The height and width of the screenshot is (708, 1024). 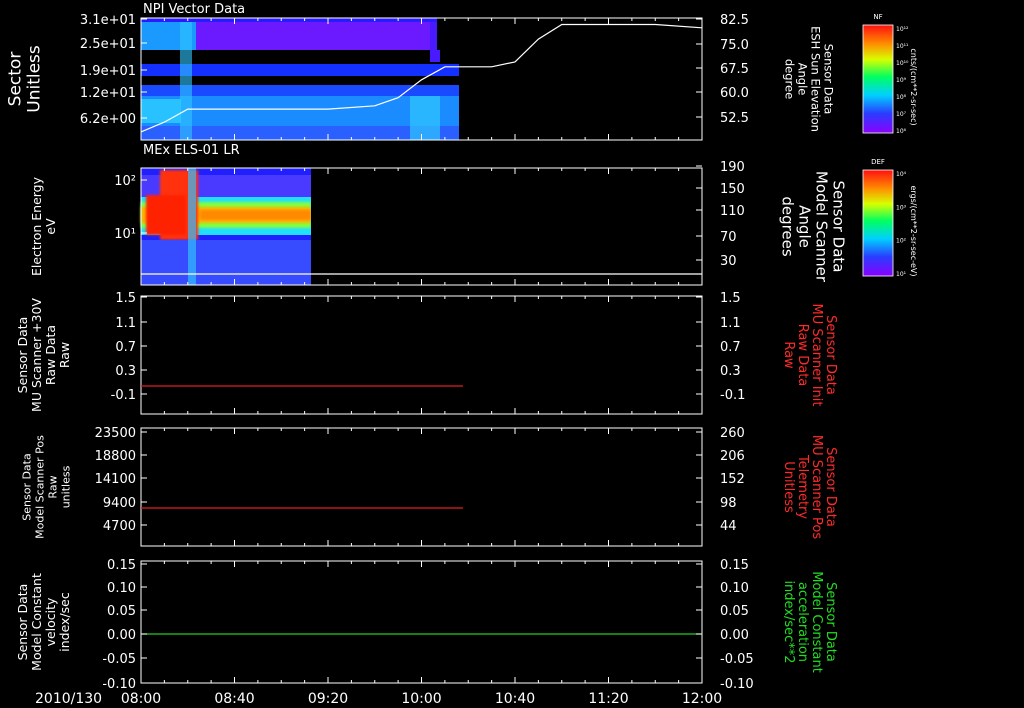 What do you see at coordinates (877, 17) in the screenshot?
I see `colorbar-tag: NF` at bounding box center [877, 17].